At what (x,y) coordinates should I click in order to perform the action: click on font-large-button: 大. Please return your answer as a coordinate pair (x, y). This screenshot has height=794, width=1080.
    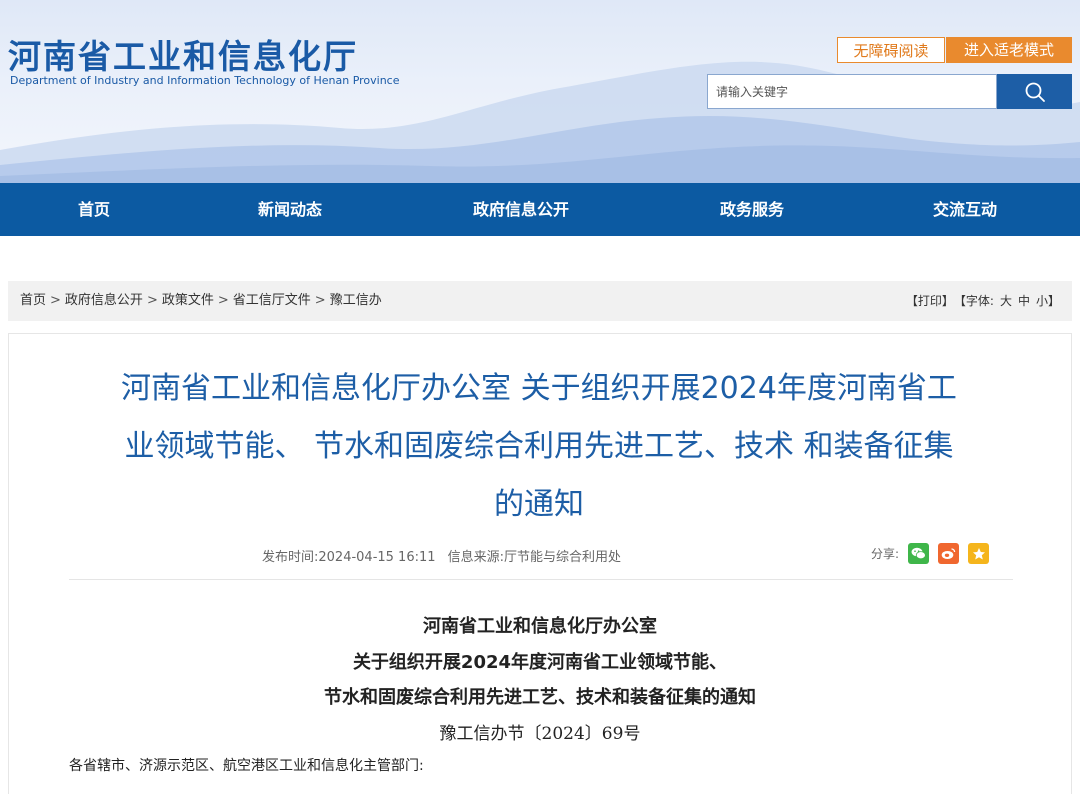
    Looking at the image, I should click on (1006, 301).